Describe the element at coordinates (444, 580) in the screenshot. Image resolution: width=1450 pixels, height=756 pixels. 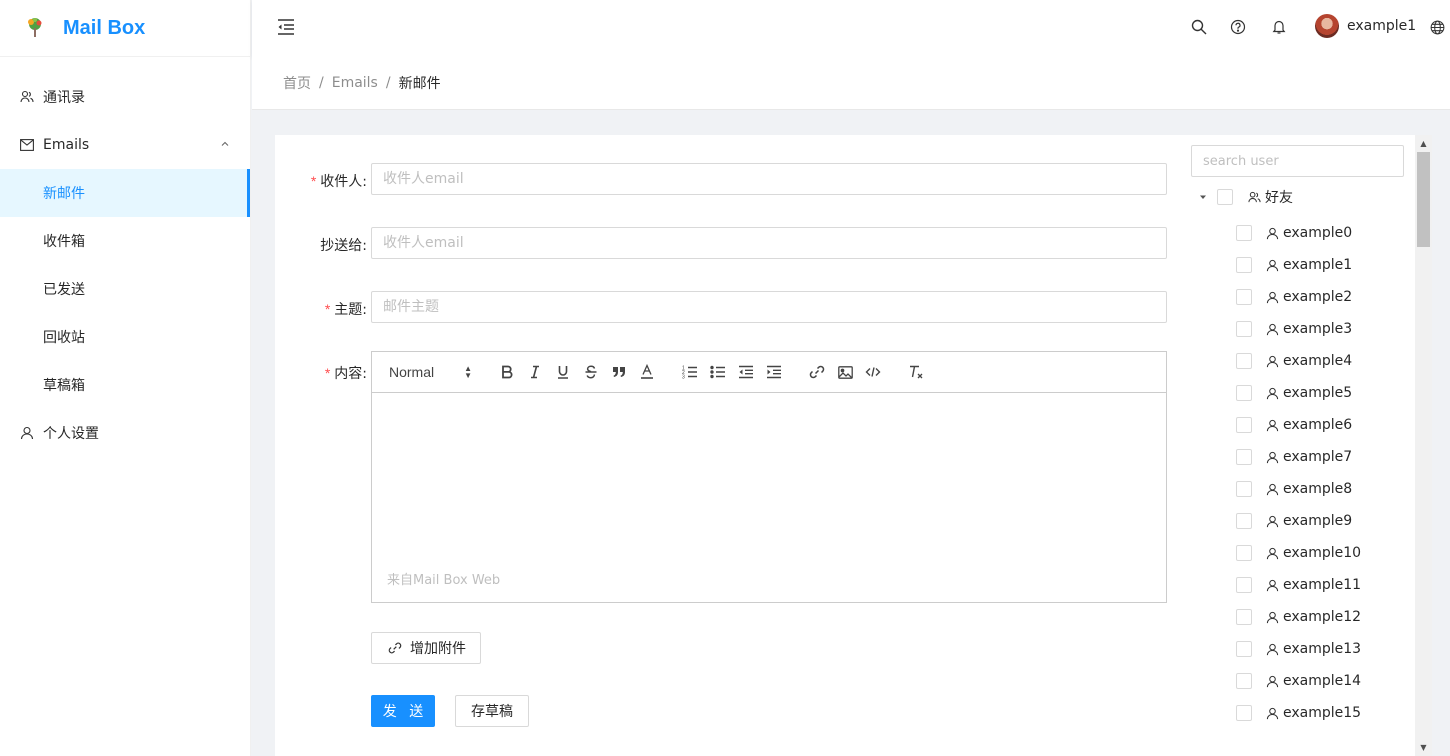
I see `email-signature: 来自Mail Box Web` at that location.